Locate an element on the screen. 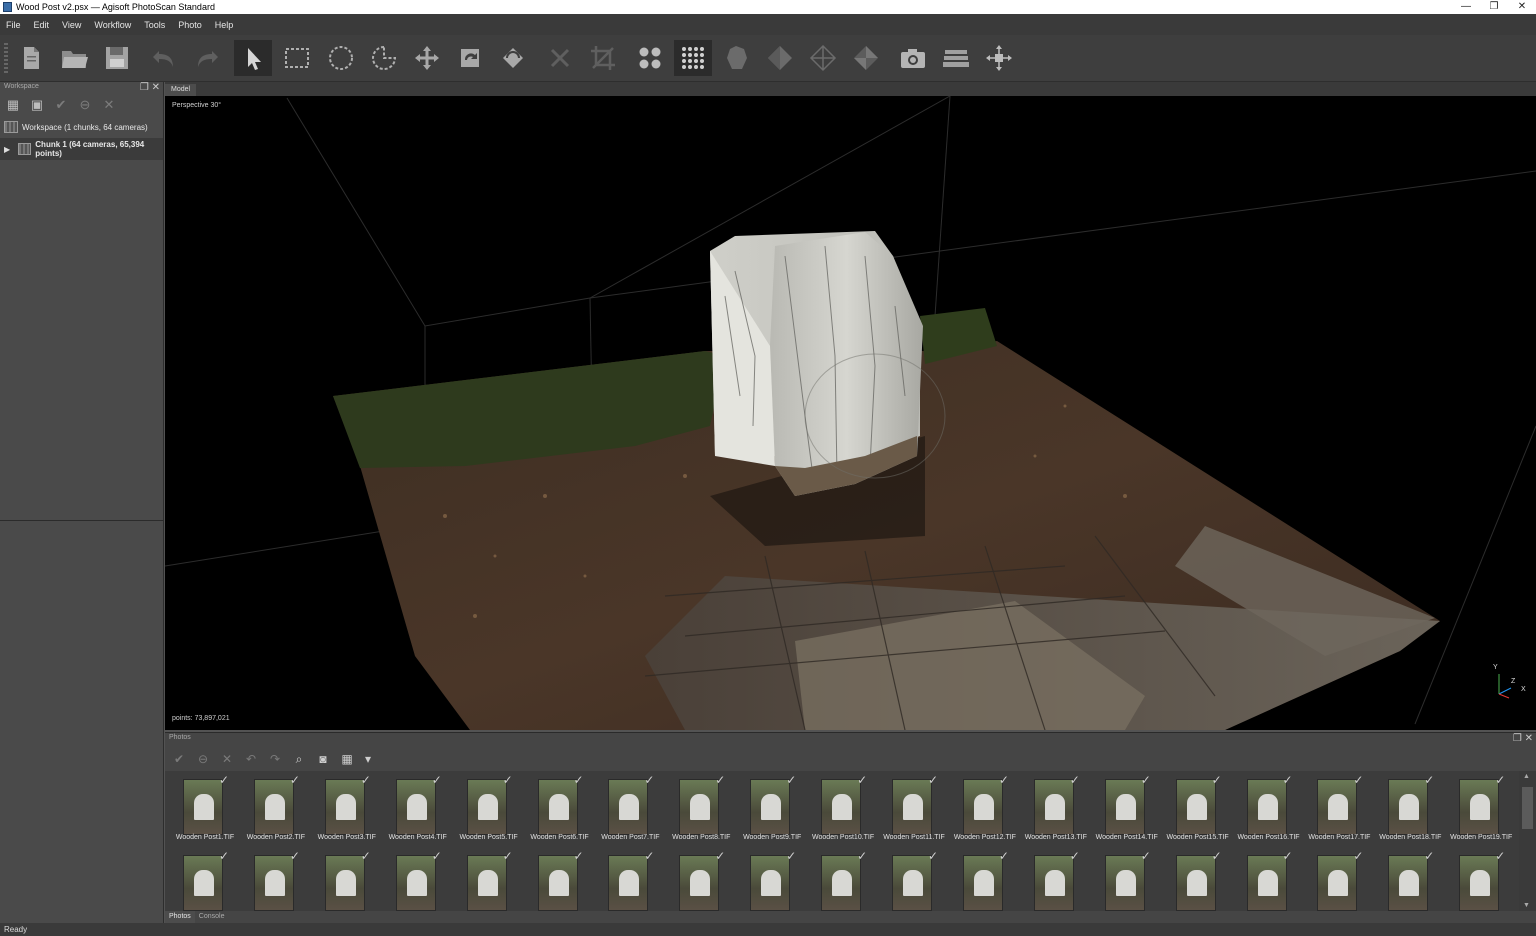 Image resolution: width=1536 pixels, height=936 pixels. shaded-model-button is located at coordinates (737, 58).